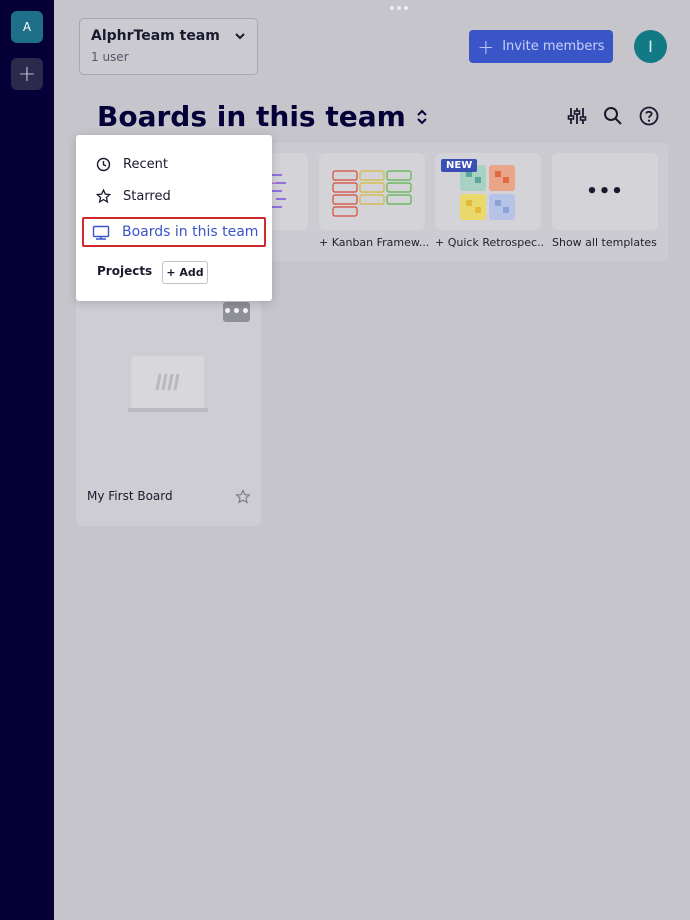 This screenshot has height=920, width=690. I want to click on chevron-down-icon, so click(240, 36).